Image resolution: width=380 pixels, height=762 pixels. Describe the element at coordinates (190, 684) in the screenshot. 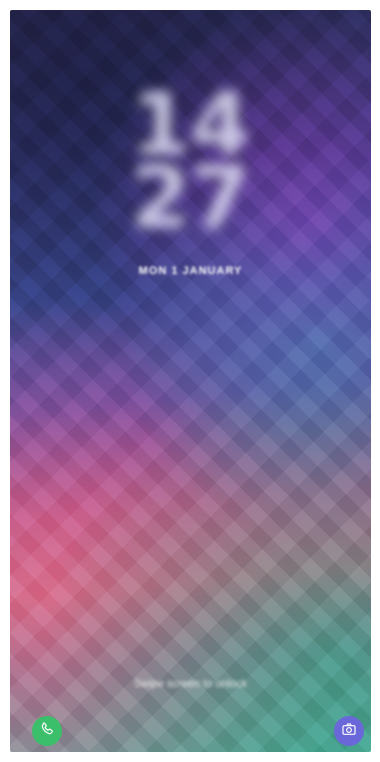

I see `unlock-hint: Swipe screen to unlock` at that location.